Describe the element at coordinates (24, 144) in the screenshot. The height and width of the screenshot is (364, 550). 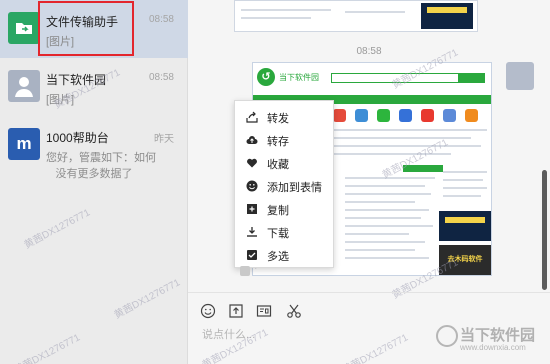
I see `mu-logo: m` at that location.